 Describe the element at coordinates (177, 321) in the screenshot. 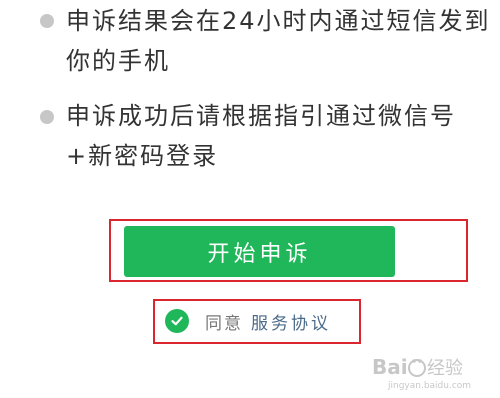

I see `checkmark-circle-icon` at that location.